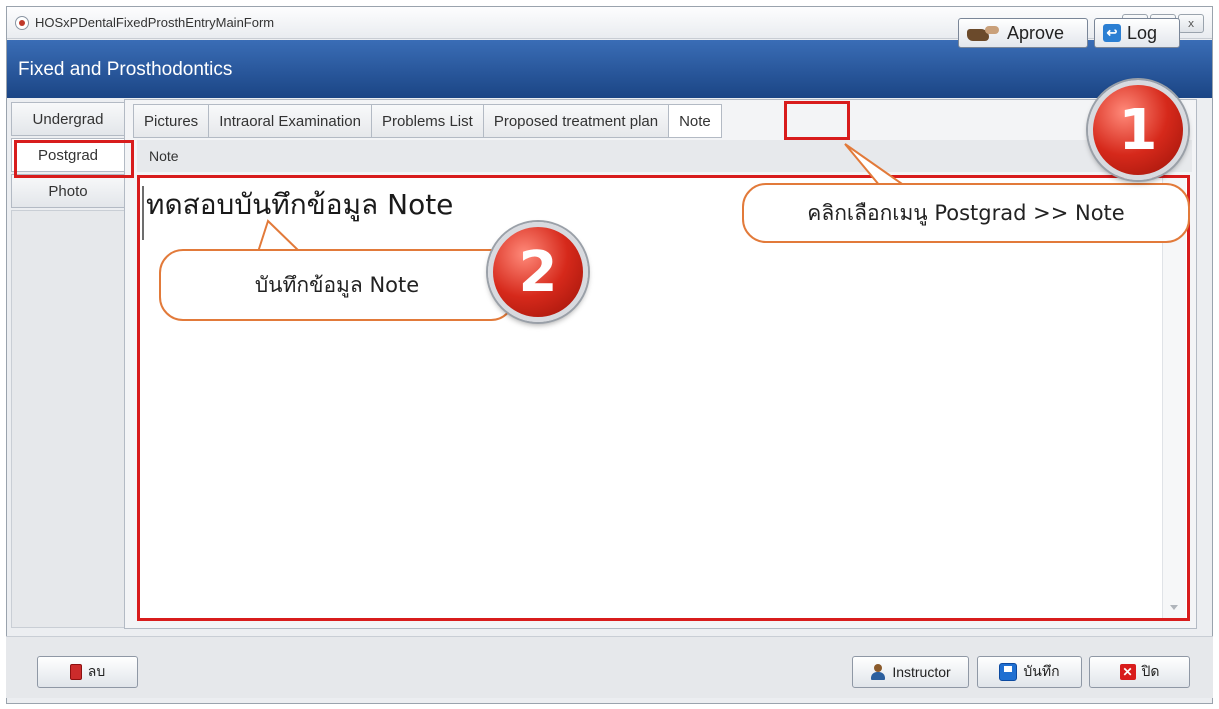 This screenshot has width=1219, height=709. What do you see at coordinates (609, 667) in the screenshot?
I see `footer-bar: ลบ Instructor บันทึก ✕ ปิด` at bounding box center [609, 667].